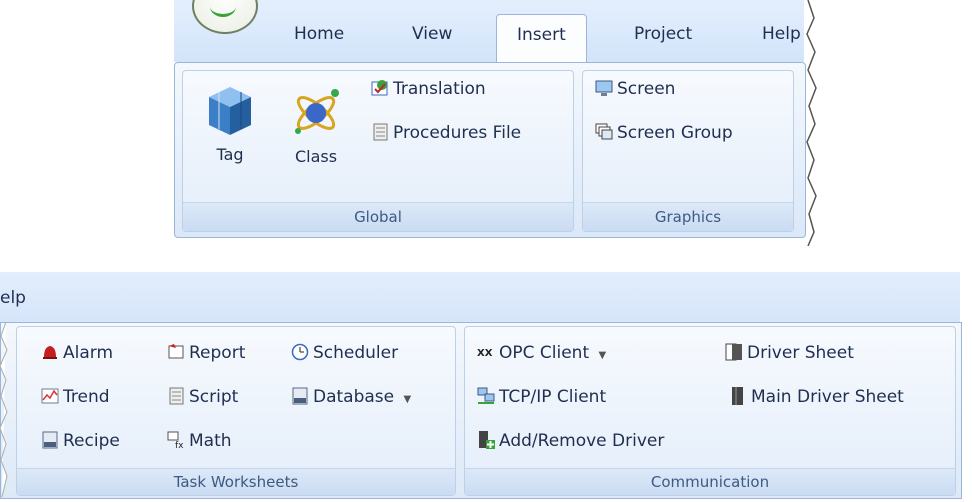 The image size is (972, 502). I want to click on group-label-global: Global, so click(378, 216).